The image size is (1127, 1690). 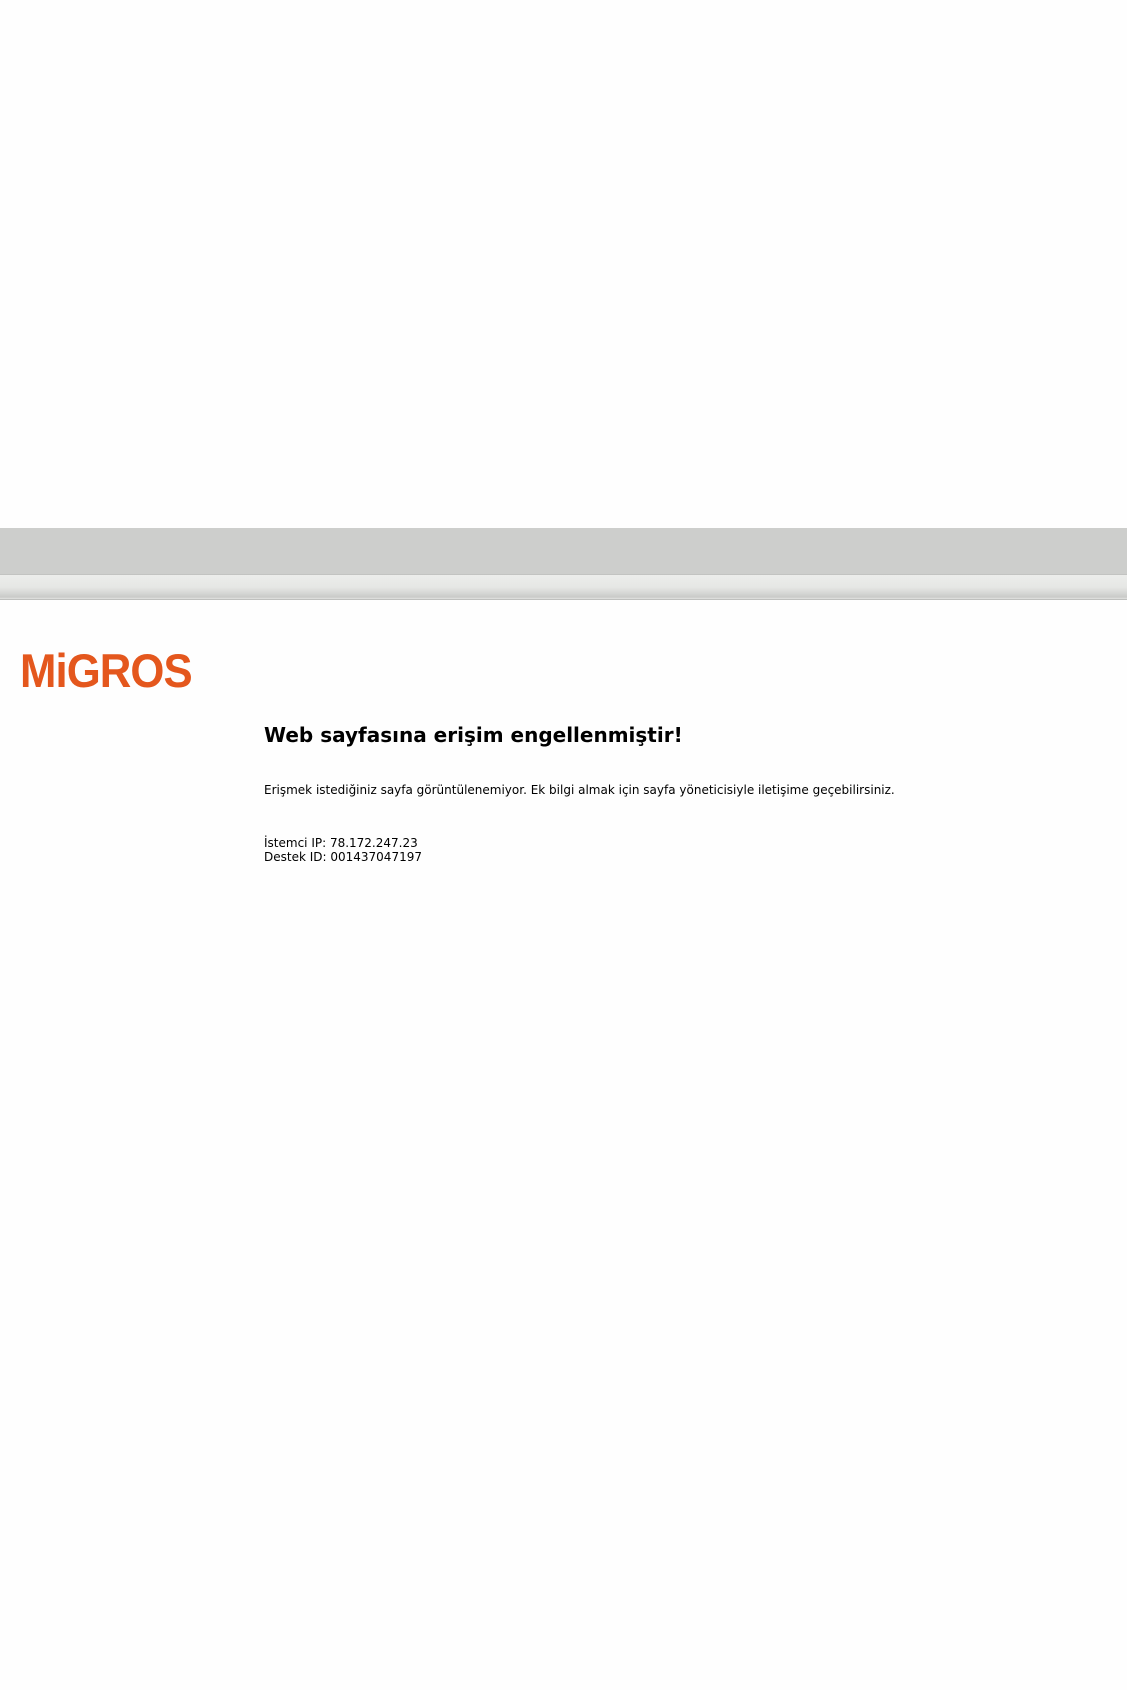 I want to click on migros-logo: MiGROS, so click(x=106, y=670).